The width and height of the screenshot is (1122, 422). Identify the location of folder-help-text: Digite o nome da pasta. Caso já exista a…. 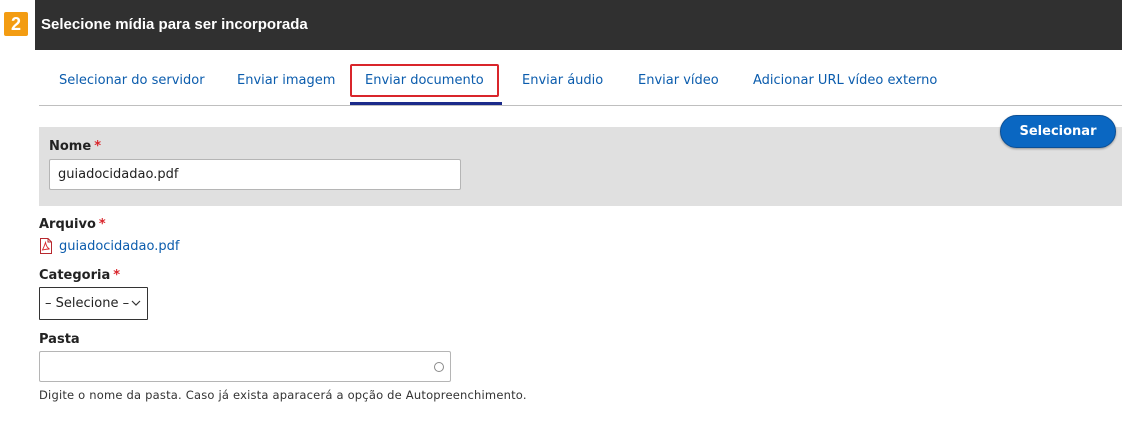
(283, 395).